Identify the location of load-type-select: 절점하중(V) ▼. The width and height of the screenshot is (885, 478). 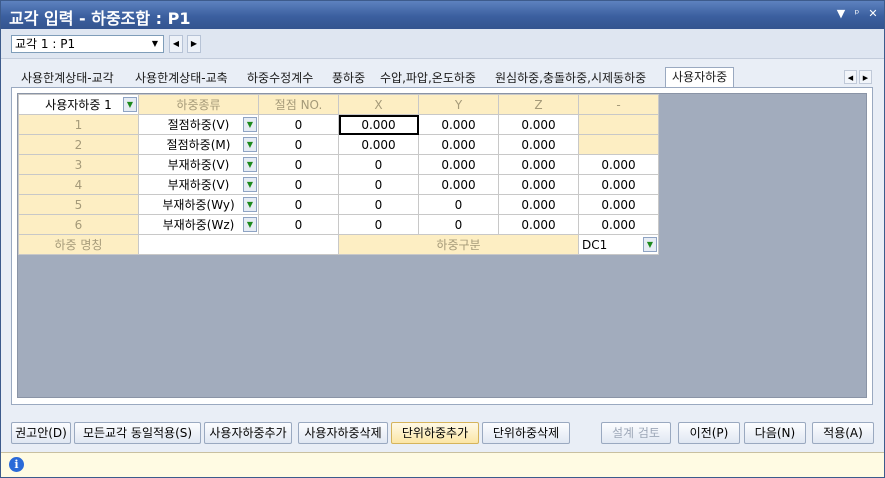
(198, 124).